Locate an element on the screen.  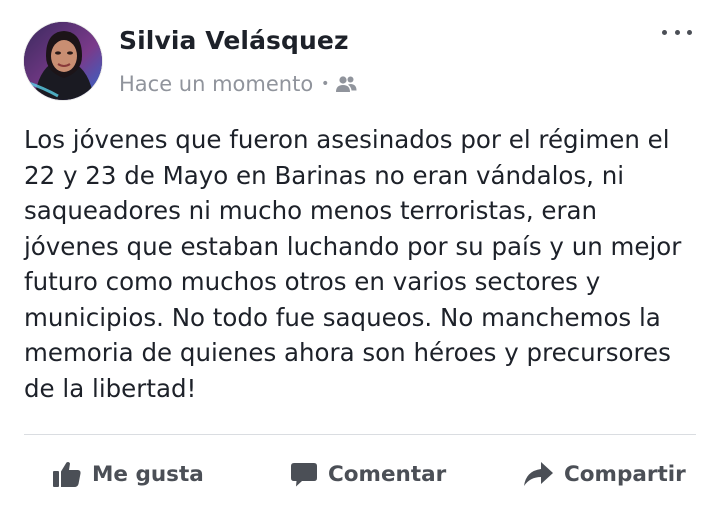
post-actions: Me gusta Comentar Compartir is located at coordinates (360, 474).